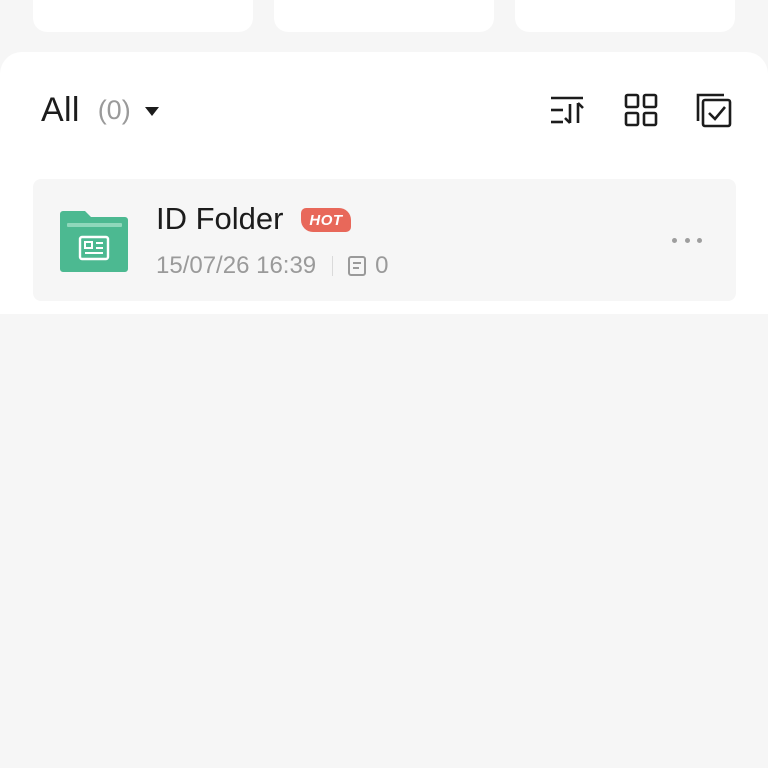 The height and width of the screenshot is (768, 768). What do you see at coordinates (236, 265) in the screenshot?
I see `folder-date: 15/07/26 16:39` at bounding box center [236, 265].